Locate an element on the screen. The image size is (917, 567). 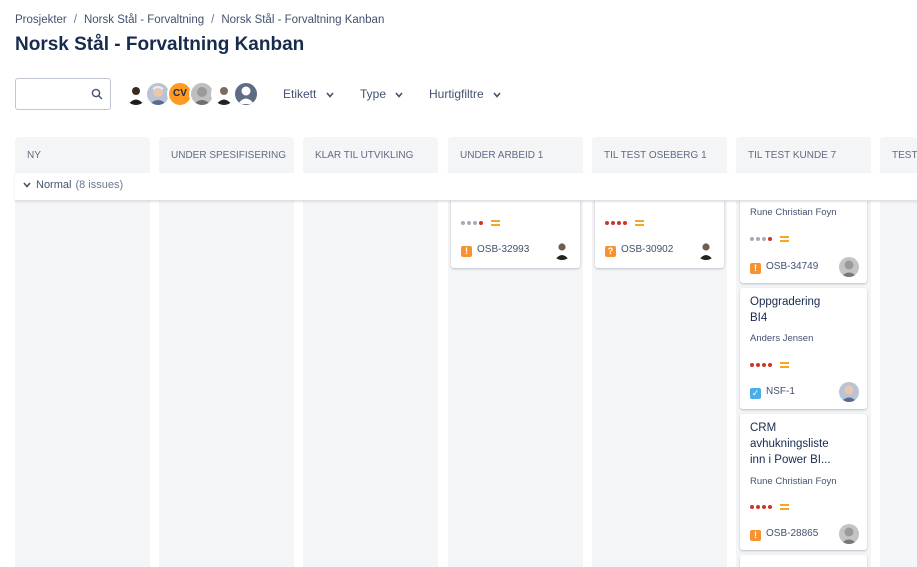
issue-key: ! OSB-32993 is located at coordinates (495, 250).